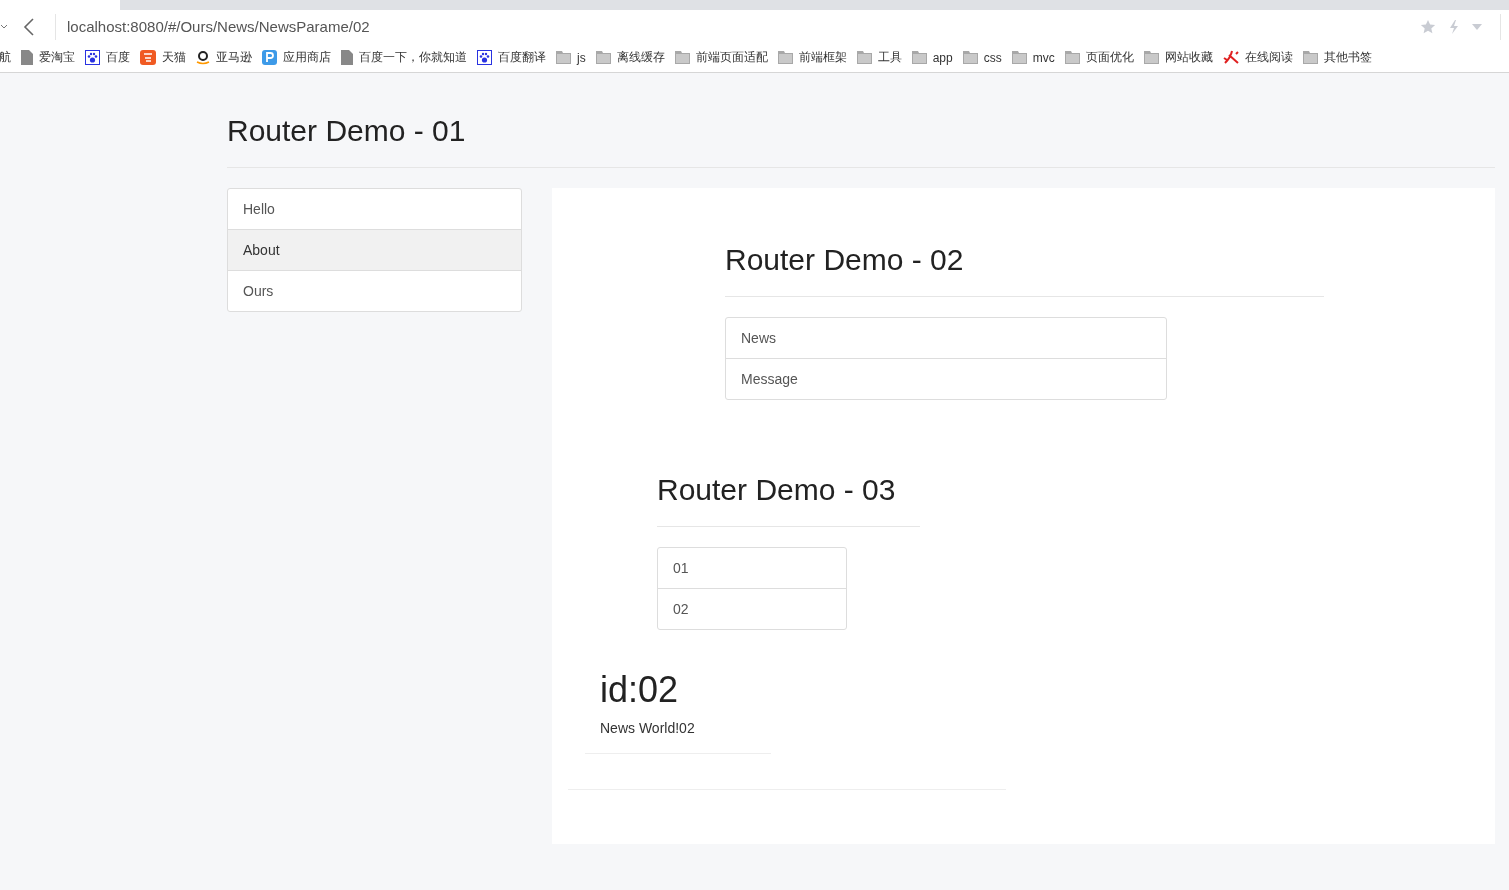 Image resolution: width=1509 pixels, height=890 pixels. Describe the element at coordinates (1178, 57) in the screenshot. I see `bookmark-link: 网站收藏` at that location.